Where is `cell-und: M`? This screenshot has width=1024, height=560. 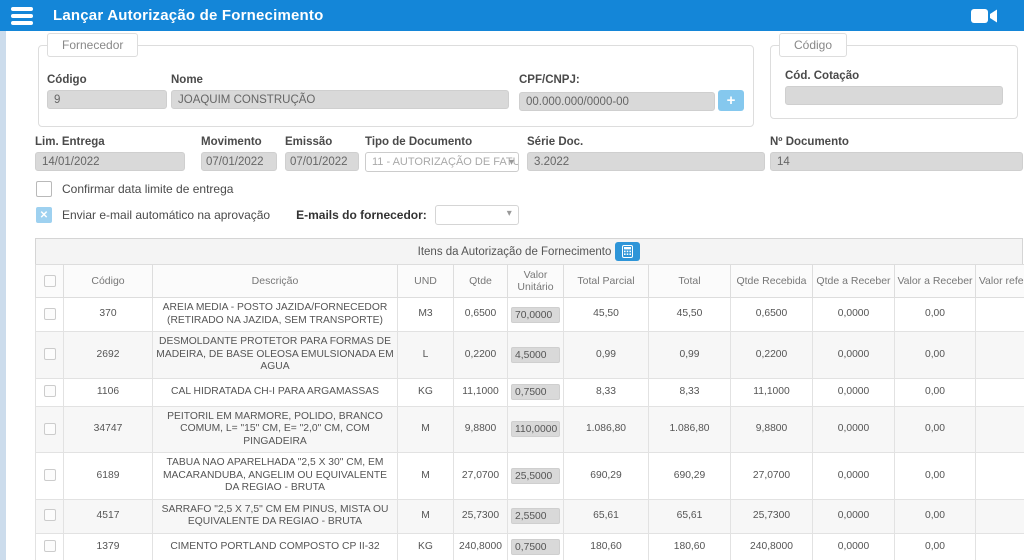
cell-und: M is located at coordinates (425, 516).